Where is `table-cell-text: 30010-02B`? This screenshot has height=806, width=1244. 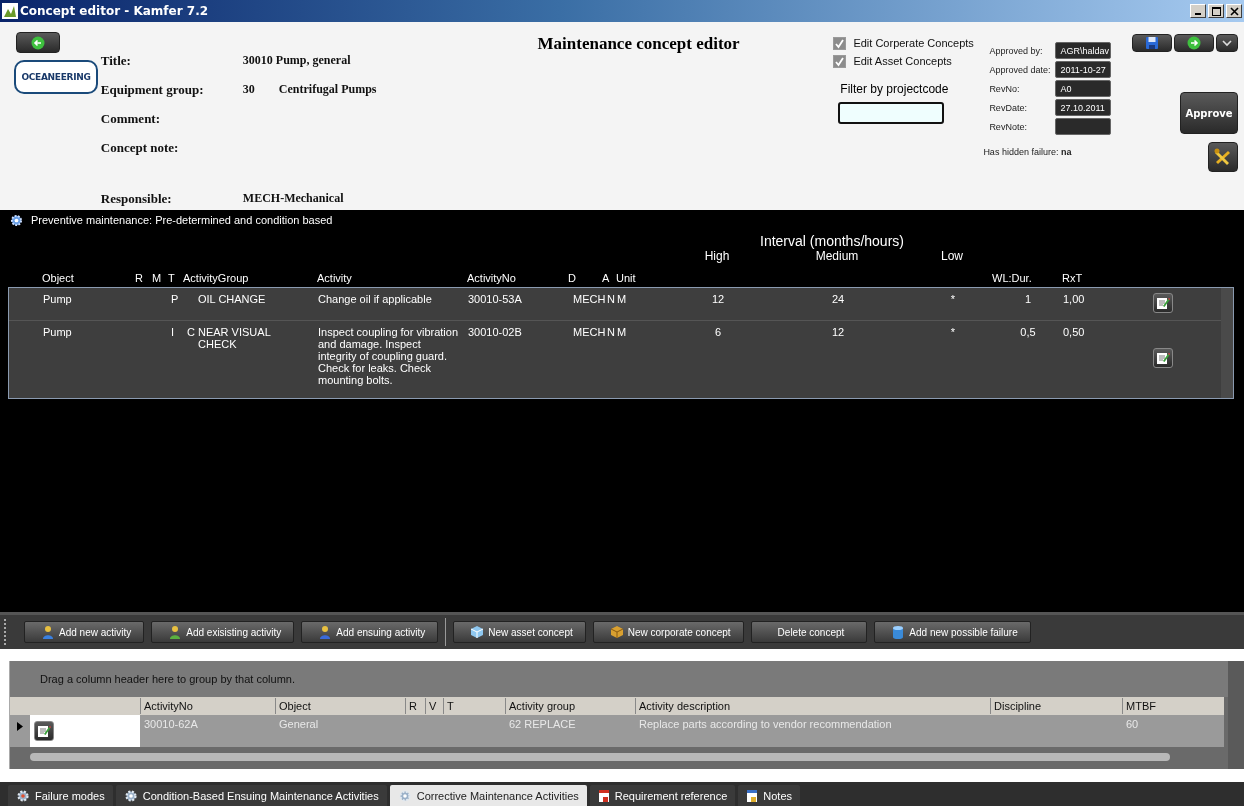
table-cell-text: 30010-02B is located at coordinates (495, 333).